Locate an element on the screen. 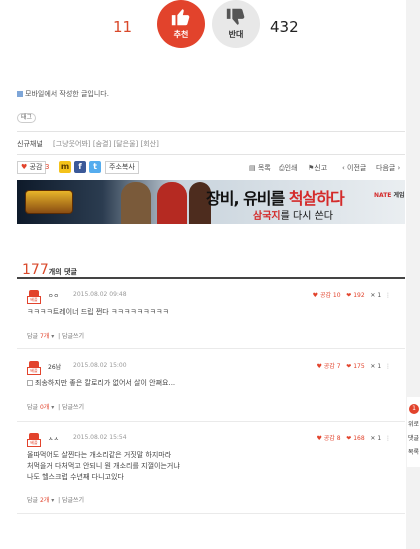 This screenshot has height=549, width=420. reply-toggle: 답글 7개 ▾ is located at coordinates (40, 336).